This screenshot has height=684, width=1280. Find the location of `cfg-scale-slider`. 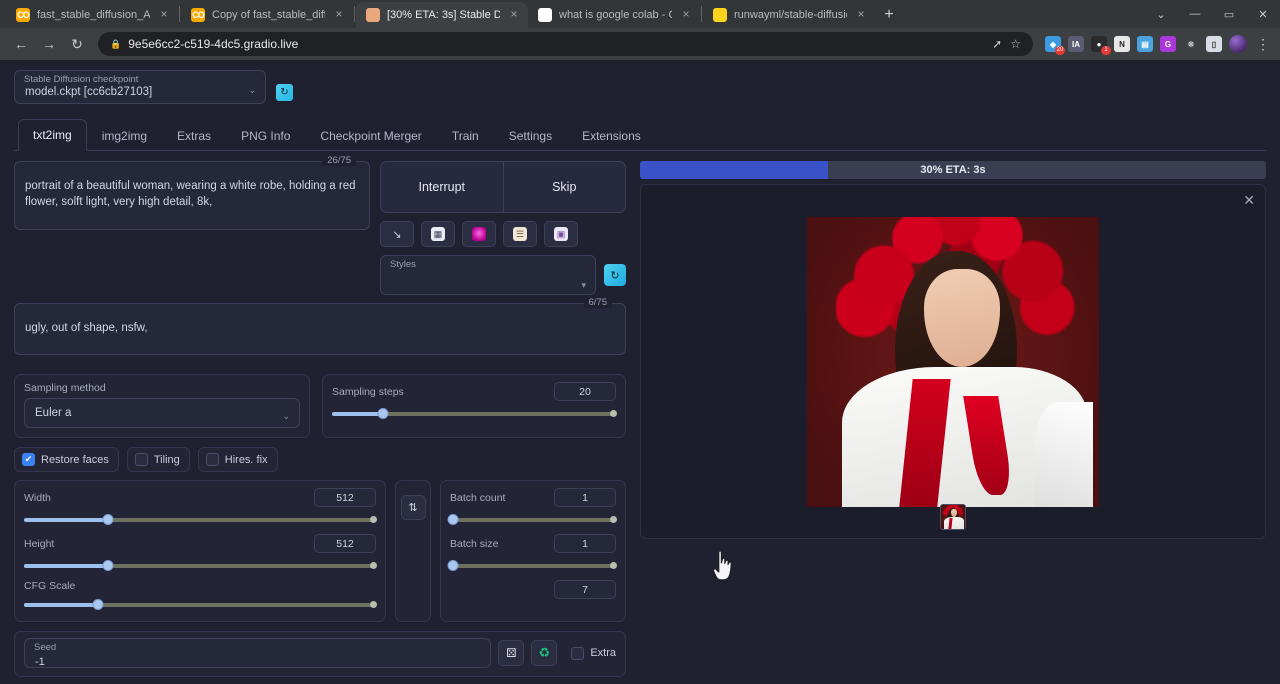

cfg-scale-slider is located at coordinates (200, 605).